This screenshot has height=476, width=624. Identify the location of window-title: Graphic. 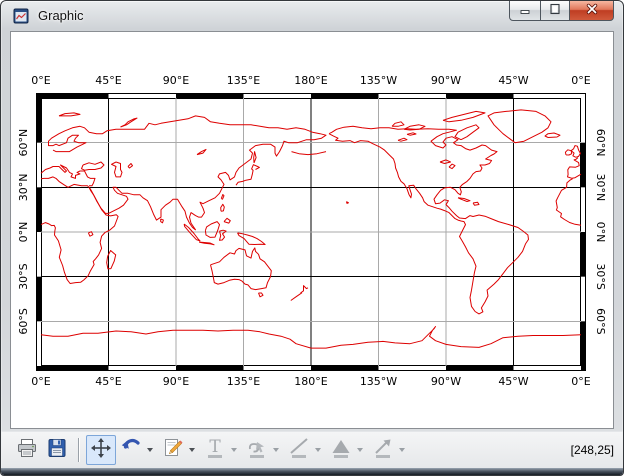
(61, 15).